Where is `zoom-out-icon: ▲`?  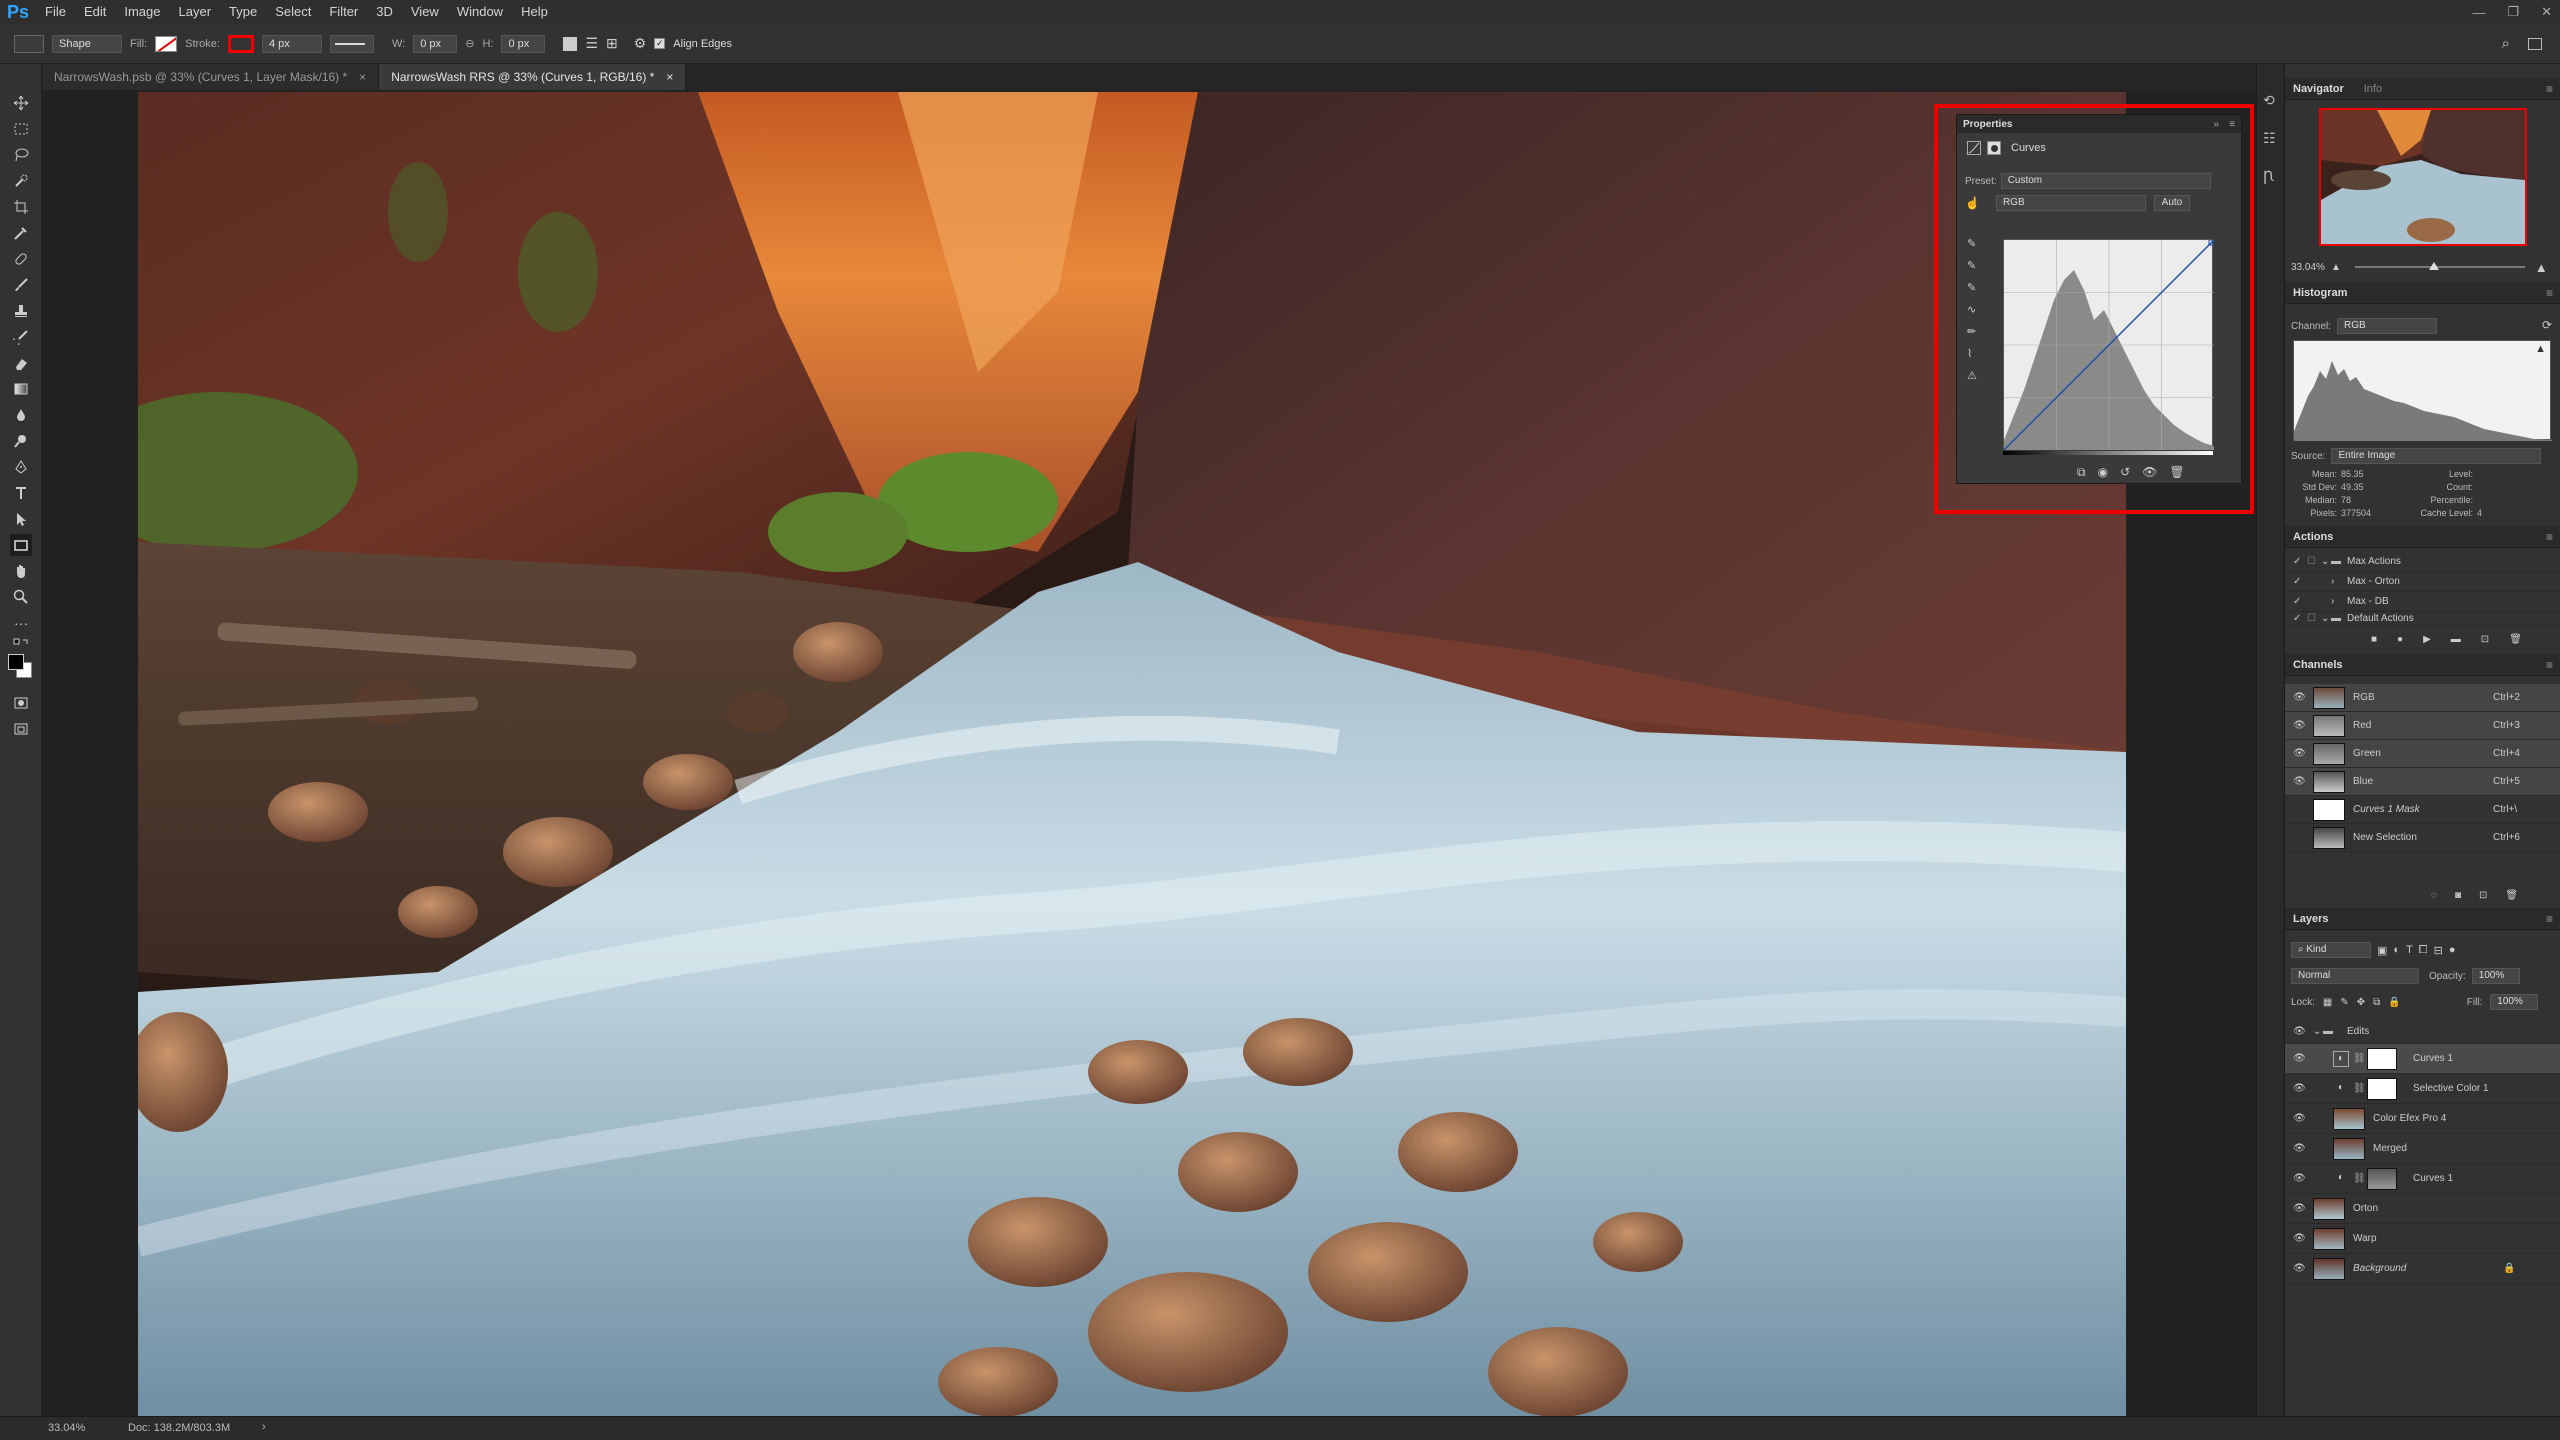 zoom-out-icon: ▲ is located at coordinates (2336, 267).